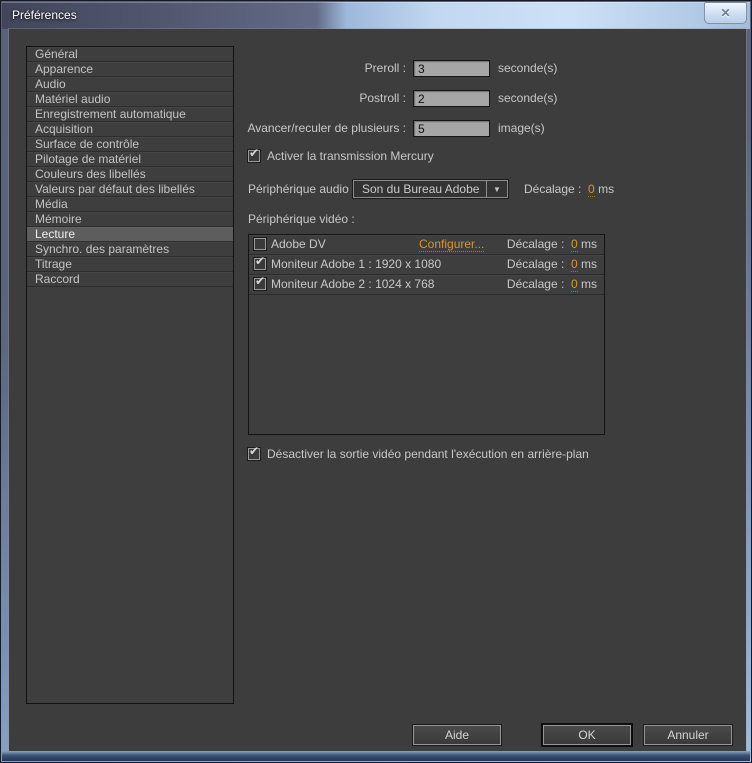 The image size is (752, 763). I want to click on postroll-label: Postroll :, so click(382, 98).